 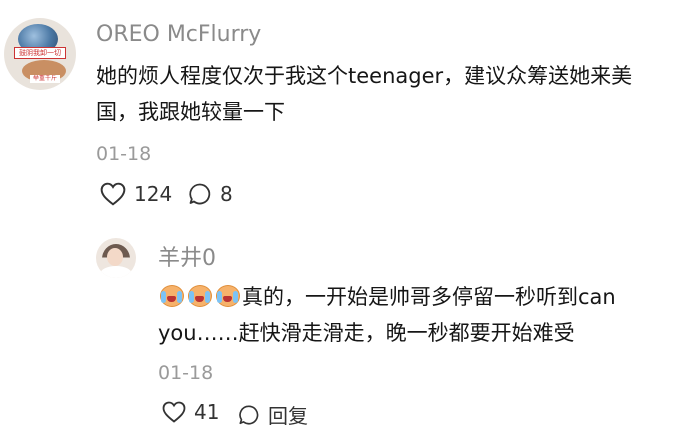 I want to click on main-comment-like-button: 124, so click(x=136, y=194).